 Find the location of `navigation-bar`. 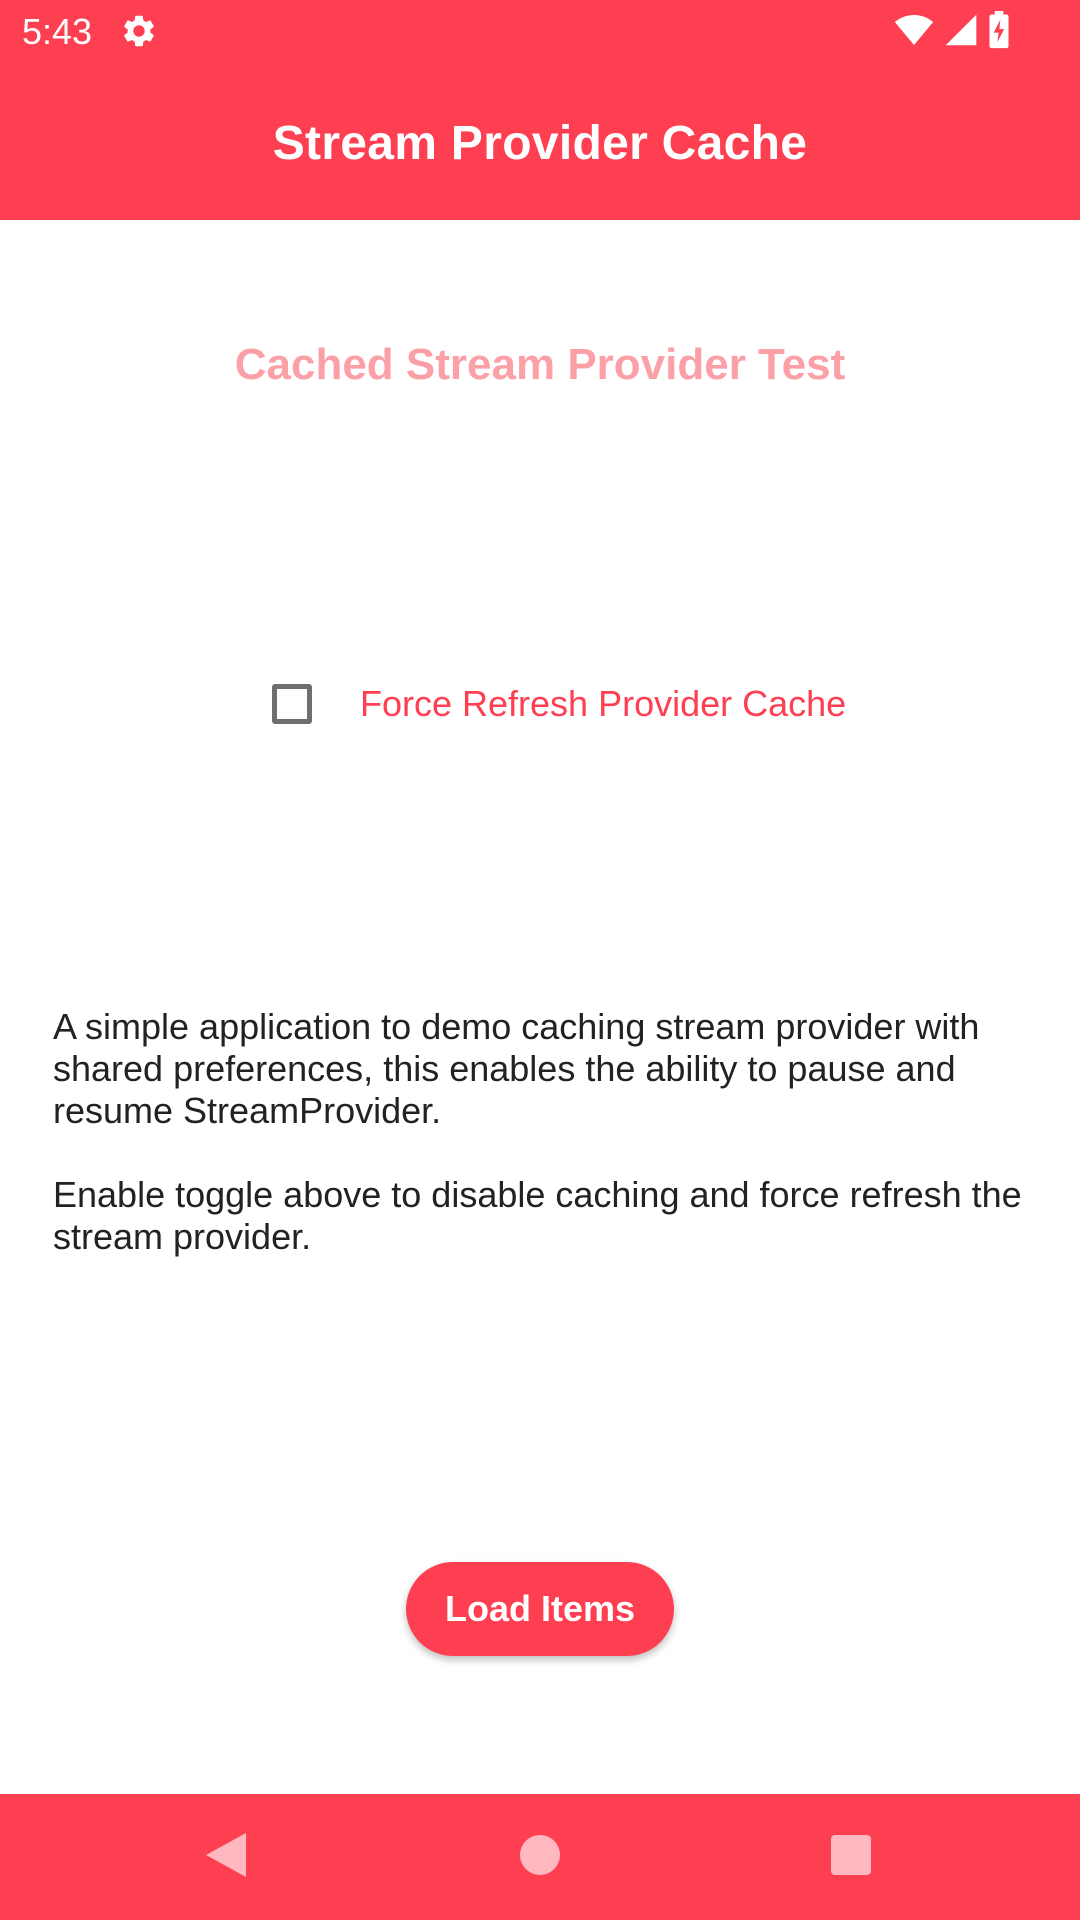

navigation-bar is located at coordinates (540, 1857).